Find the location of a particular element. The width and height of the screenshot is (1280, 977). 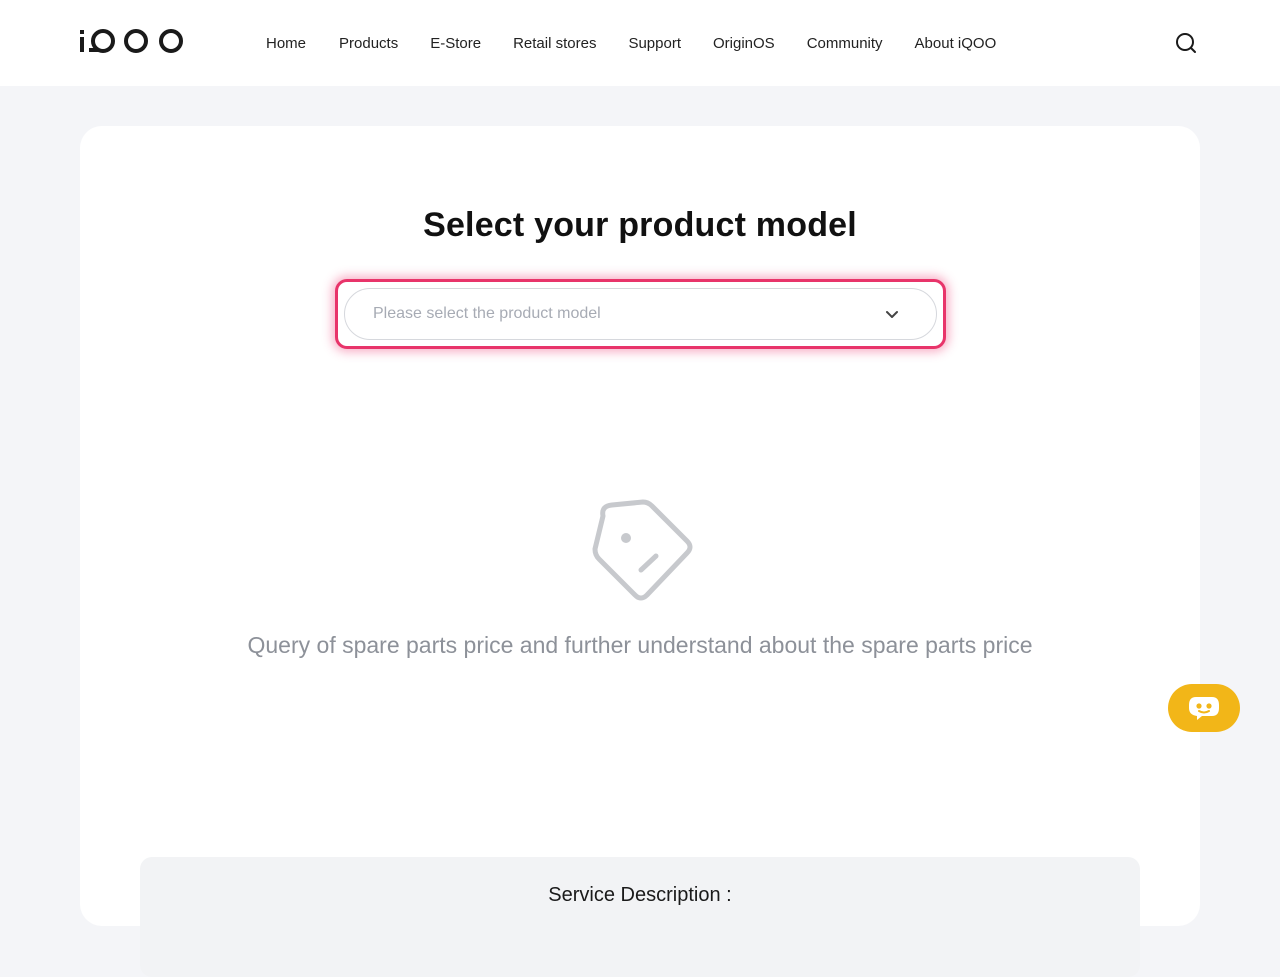

product-model-select: Please select the product model is located at coordinates (640, 314).